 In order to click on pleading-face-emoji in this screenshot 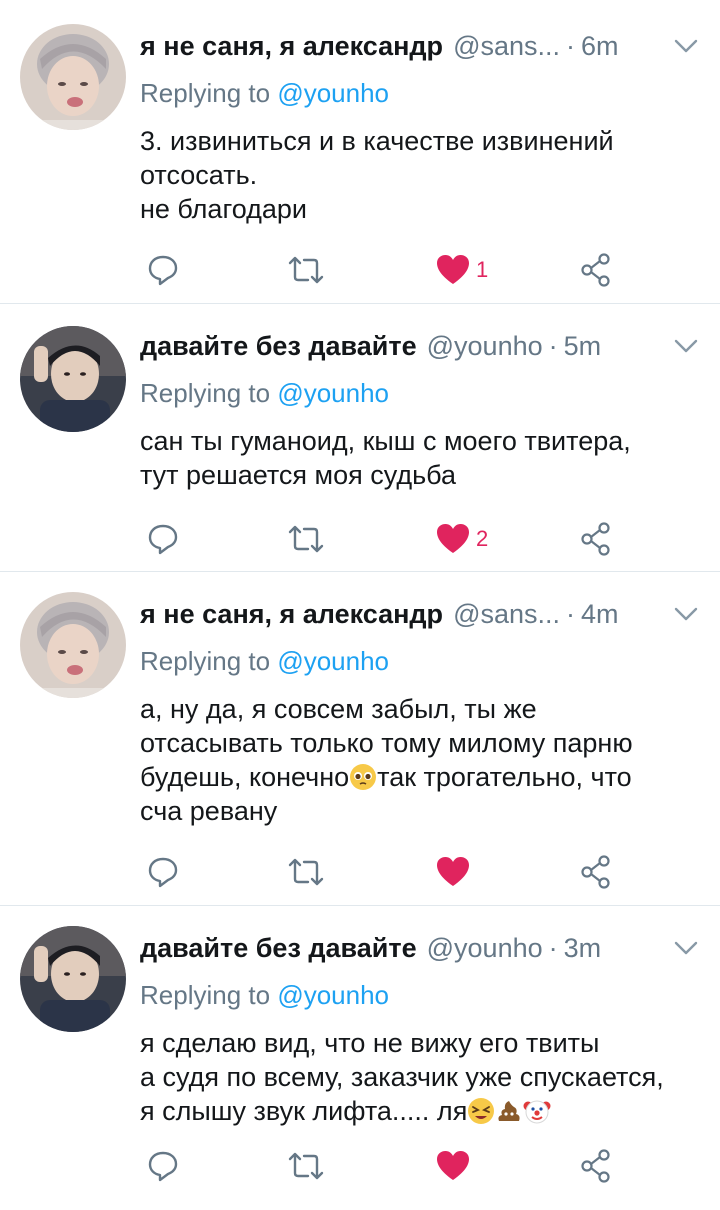, I will do `click(363, 777)`.